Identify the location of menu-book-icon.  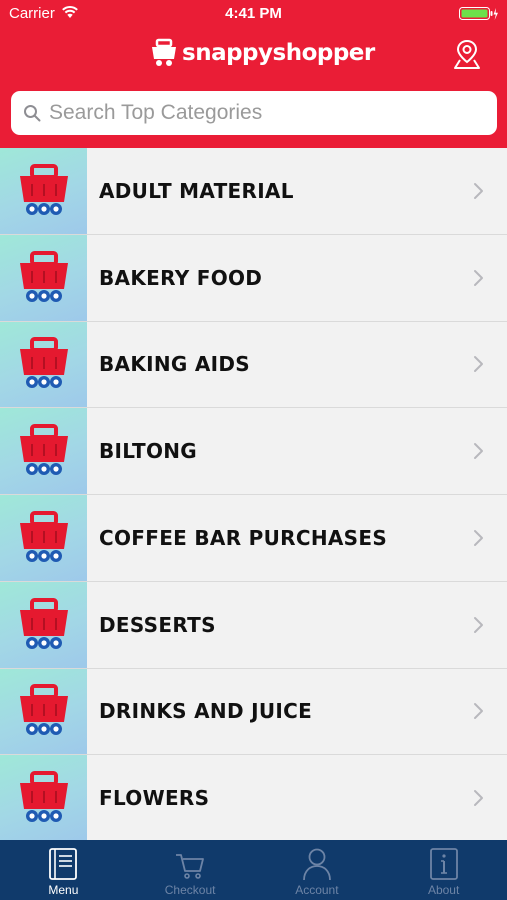
(63, 864).